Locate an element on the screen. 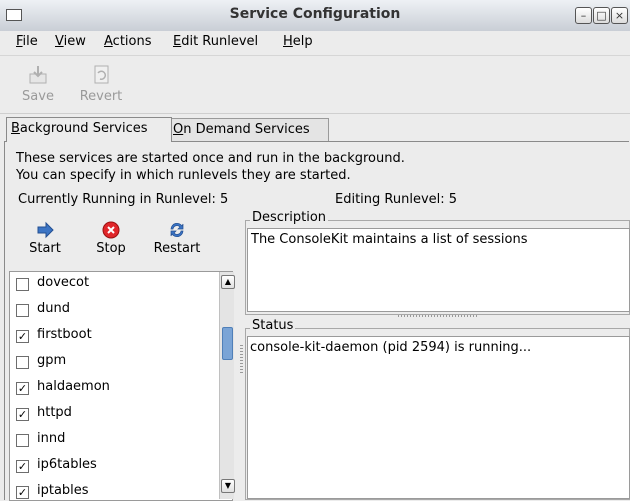 The image size is (630, 501). start-arrow-icon is located at coordinates (45, 230).